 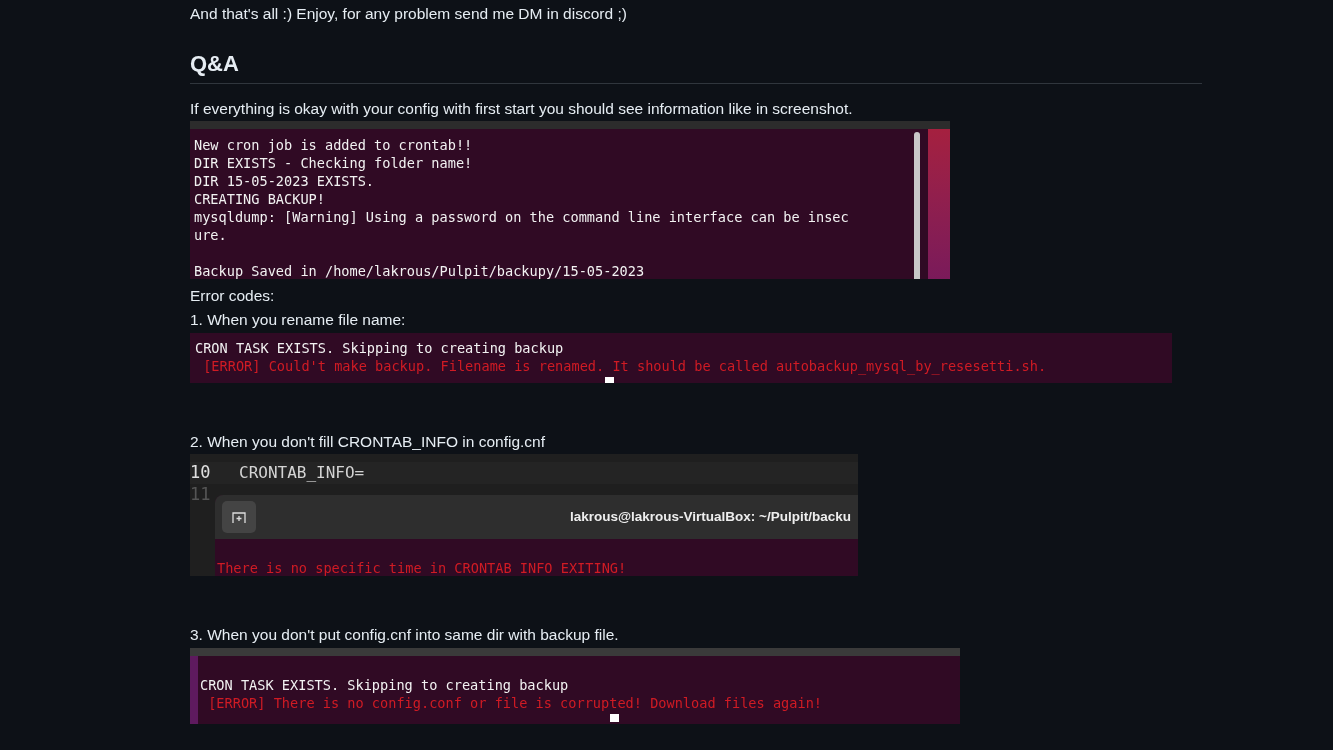 What do you see at coordinates (298, 320) in the screenshot?
I see `paragraph: 1. When you rename file name:` at bounding box center [298, 320].